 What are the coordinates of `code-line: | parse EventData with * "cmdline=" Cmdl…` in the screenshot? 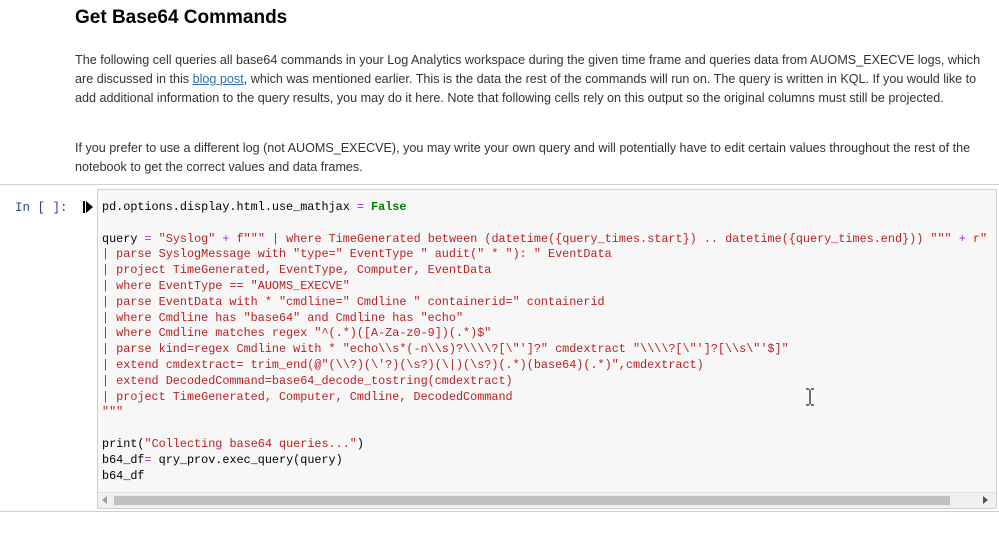 It's located at (544, 303).